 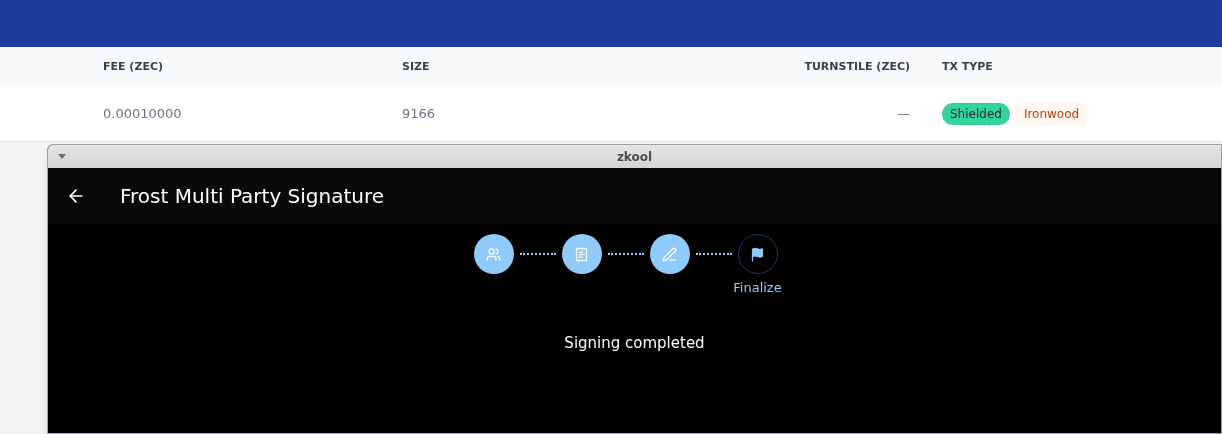 What do you see at coordinates (252, 196) in the screenshot?
I see `app-bar-title: Frost Multi Party Signature` at bounding box center [252, 196].